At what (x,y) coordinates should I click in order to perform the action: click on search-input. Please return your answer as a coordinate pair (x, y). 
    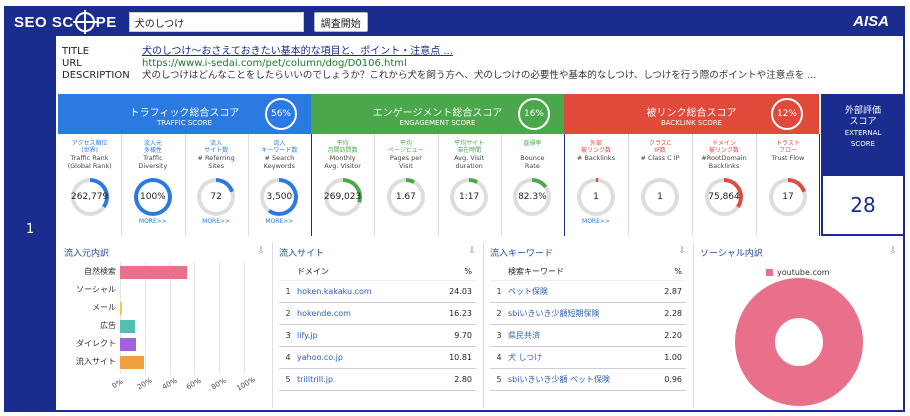
    Looking at the image, I should click on (216, 22).